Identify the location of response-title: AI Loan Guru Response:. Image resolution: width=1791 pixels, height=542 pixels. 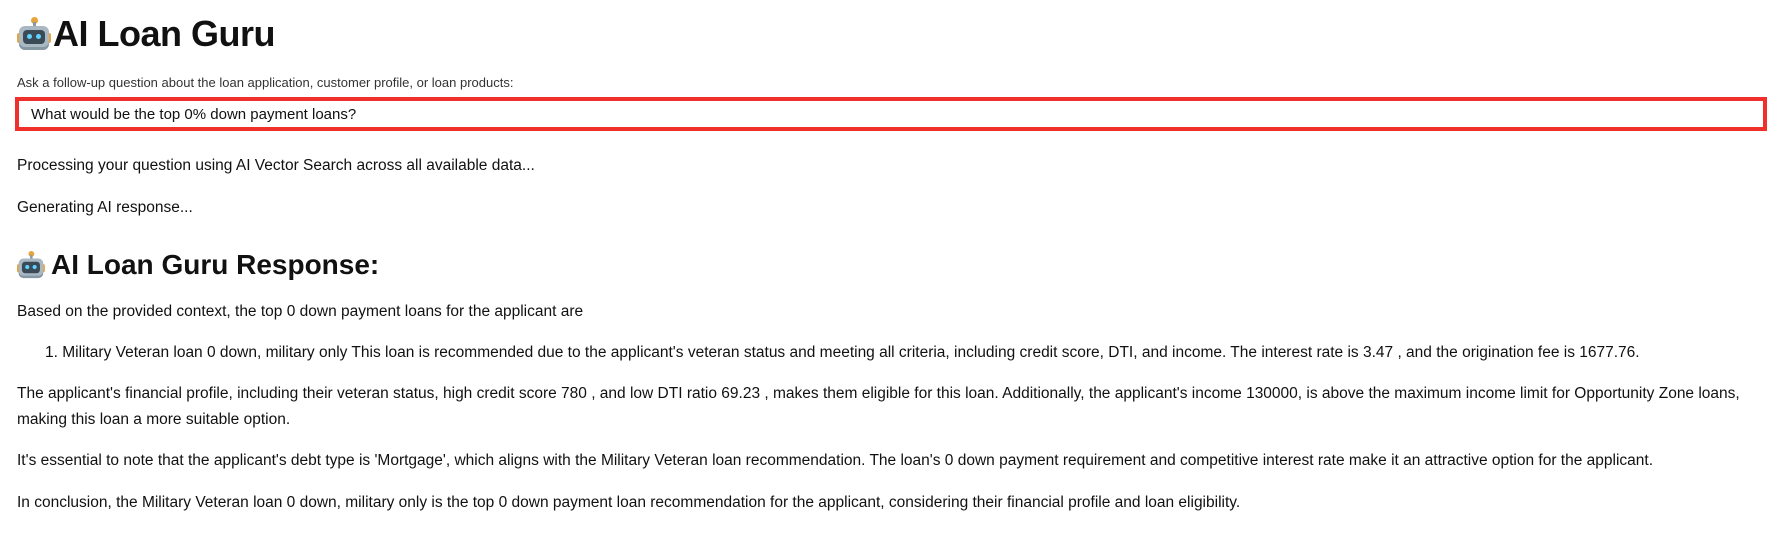
(215, 264).